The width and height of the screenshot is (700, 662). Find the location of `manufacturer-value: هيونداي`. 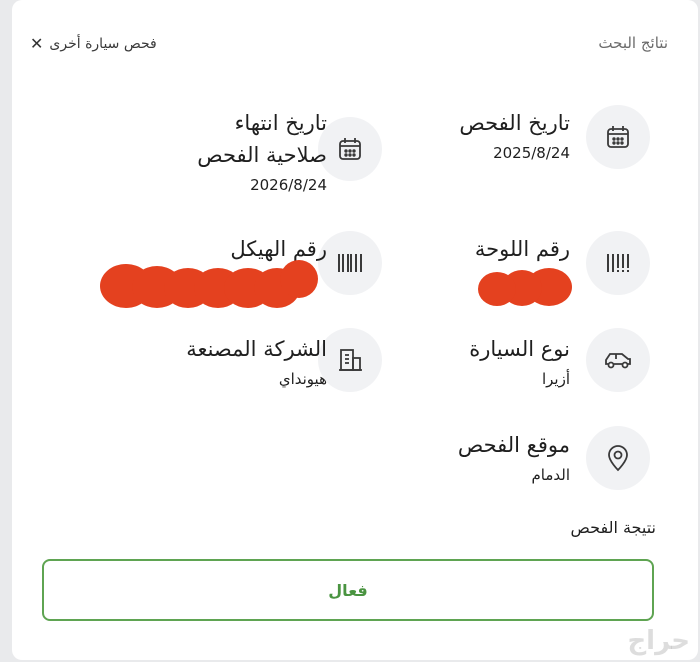

manufacturer-value: هيونداي is located at coordinates (302, 379).